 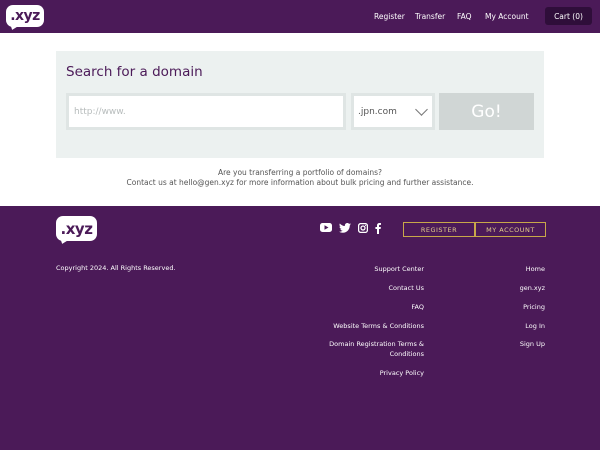 What do you see at coordinates (399, 270) in the screenshot?
I see `footer-link-support-center: Support Center` at bounding box center [399, 270].